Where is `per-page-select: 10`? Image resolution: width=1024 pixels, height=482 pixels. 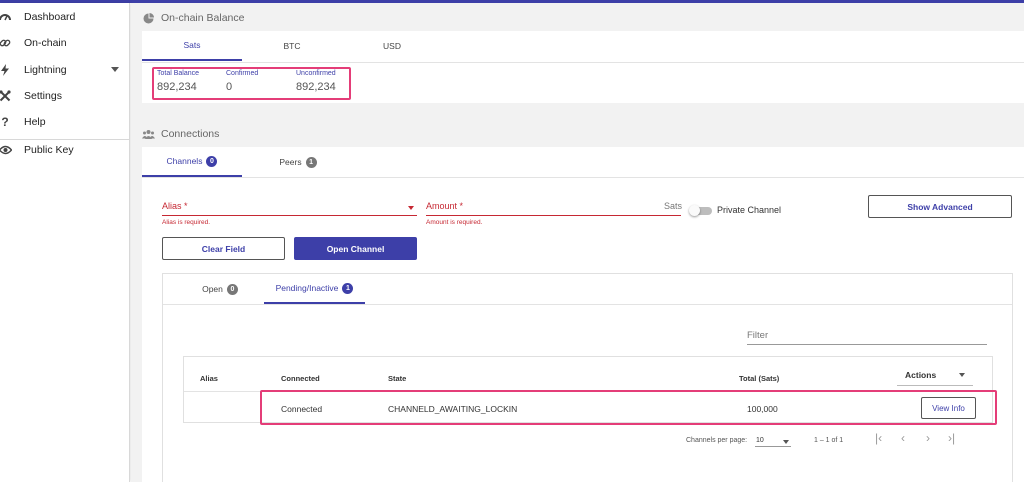 per-page-select: 10 is located at coordinates (773, 440).